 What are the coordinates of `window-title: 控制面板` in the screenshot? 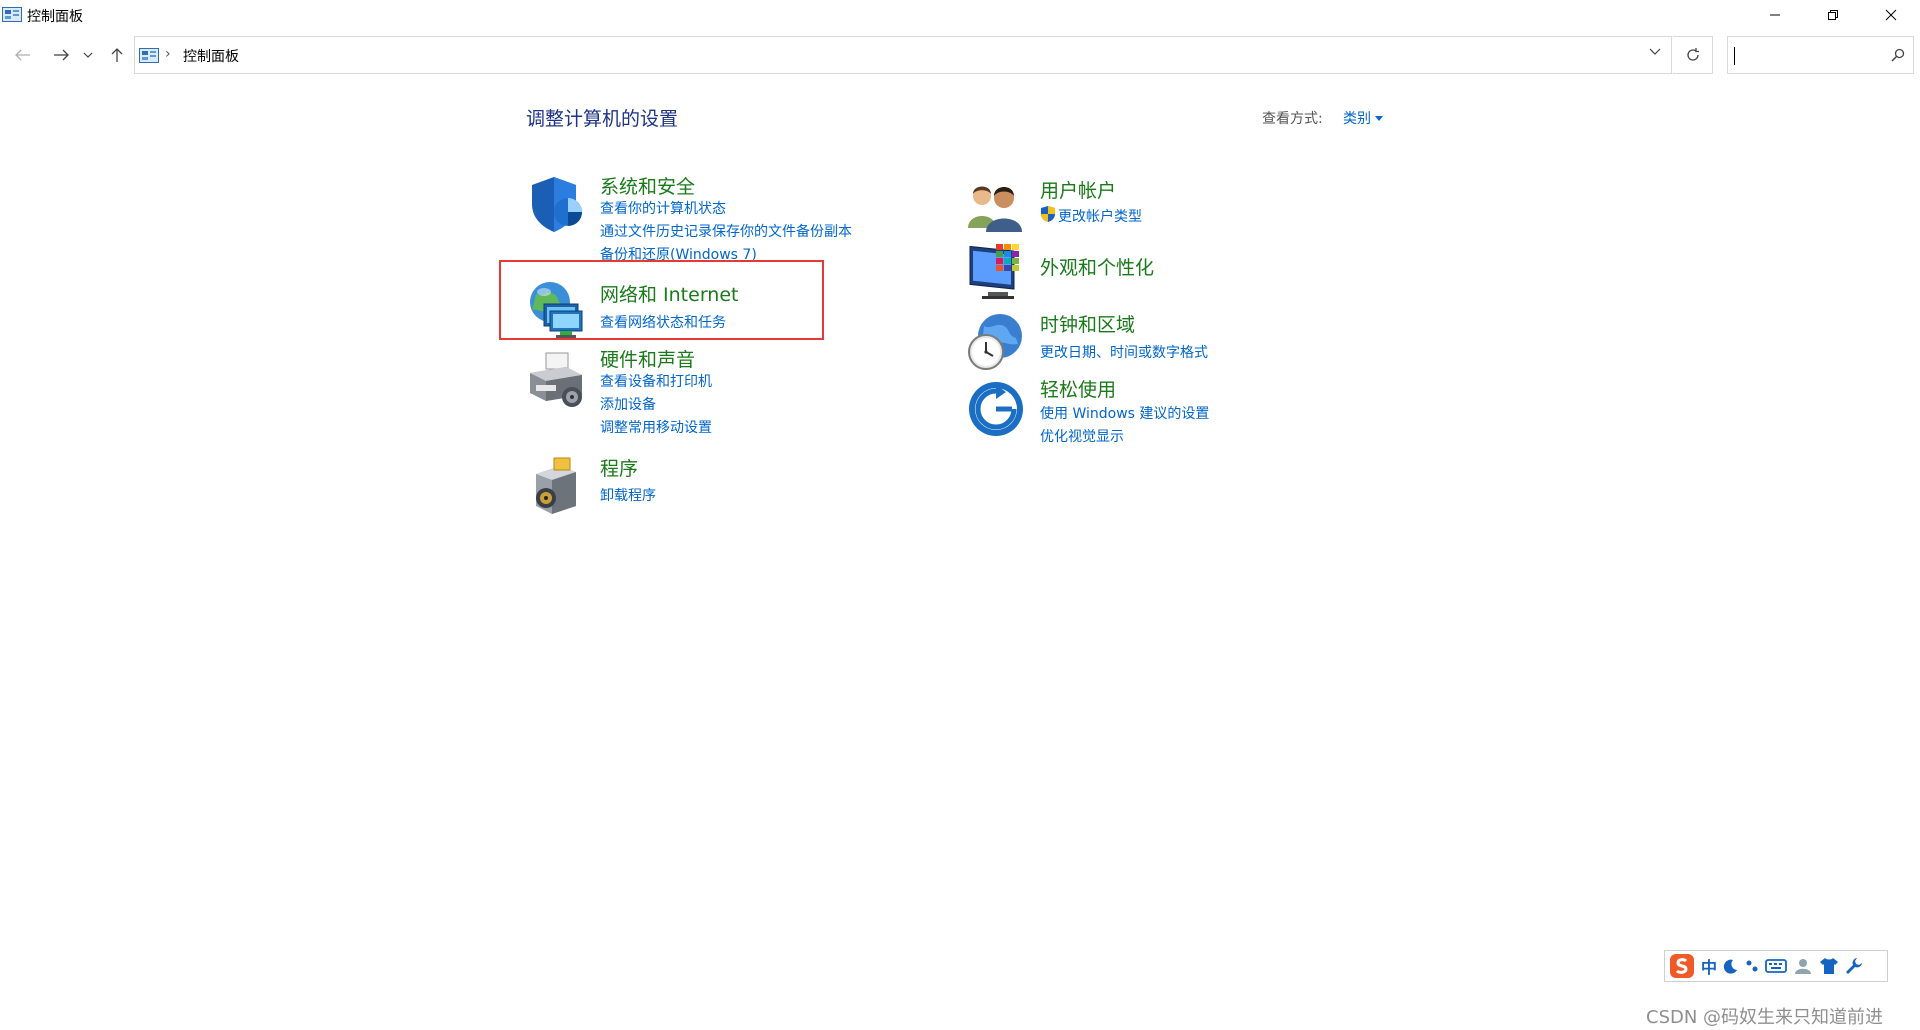 It's located at (55, 17).